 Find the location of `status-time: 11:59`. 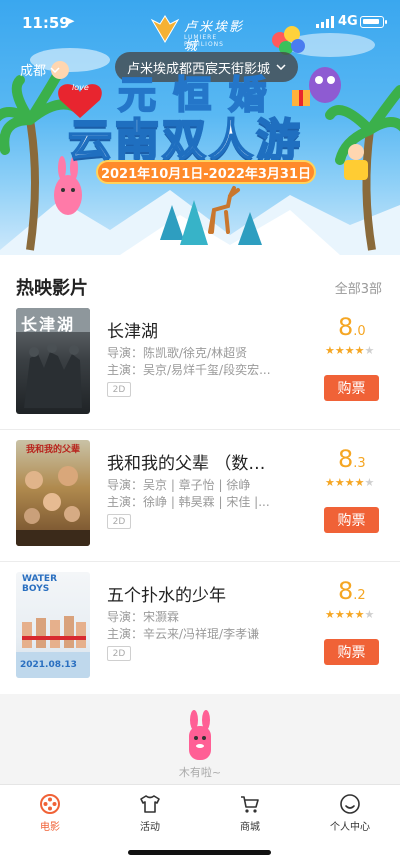

status-time: 11:59 is located at coordinates (46, 23).